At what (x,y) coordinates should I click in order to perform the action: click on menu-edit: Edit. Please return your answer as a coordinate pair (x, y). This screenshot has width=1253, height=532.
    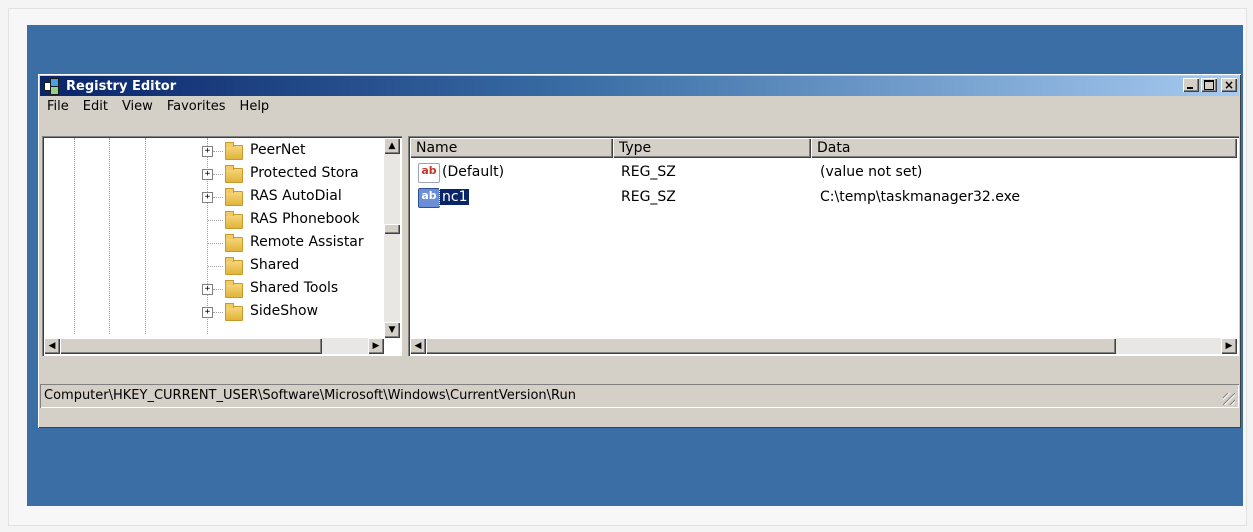
    Looking at the image, I should click on (95, 108).